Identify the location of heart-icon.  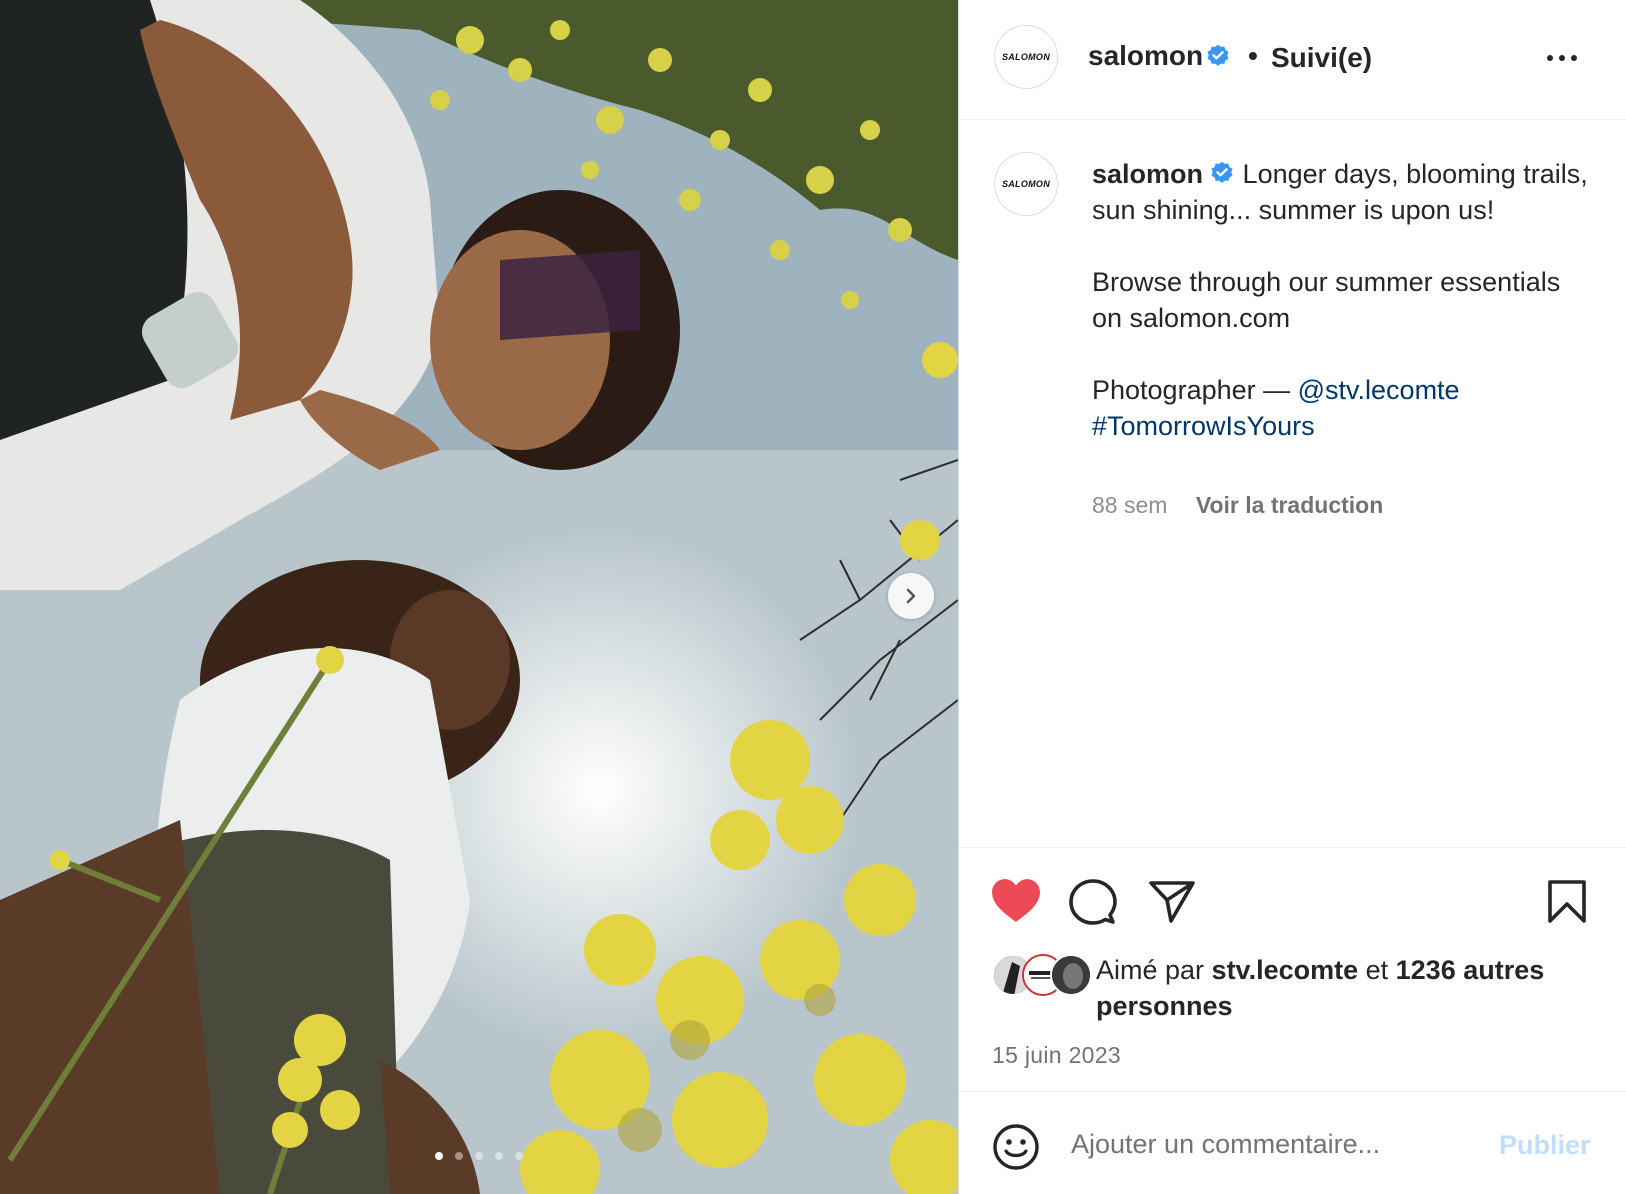
(1016, 900).